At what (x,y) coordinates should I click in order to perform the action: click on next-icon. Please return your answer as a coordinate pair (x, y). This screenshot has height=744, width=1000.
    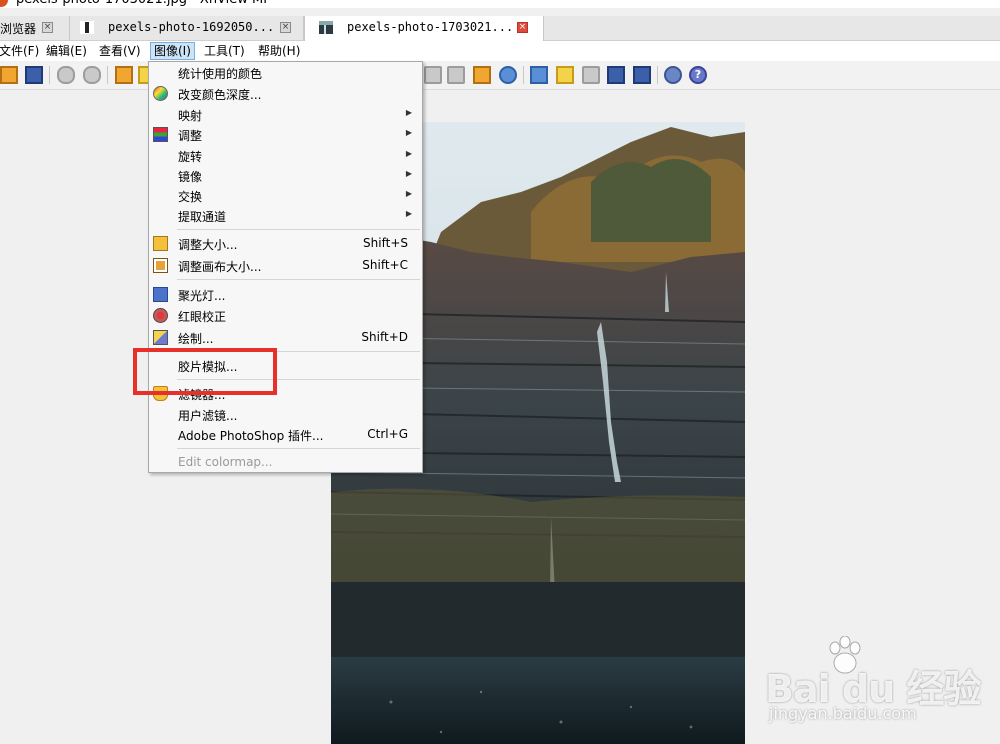
    Looking at the image, I should click on (456, 75).